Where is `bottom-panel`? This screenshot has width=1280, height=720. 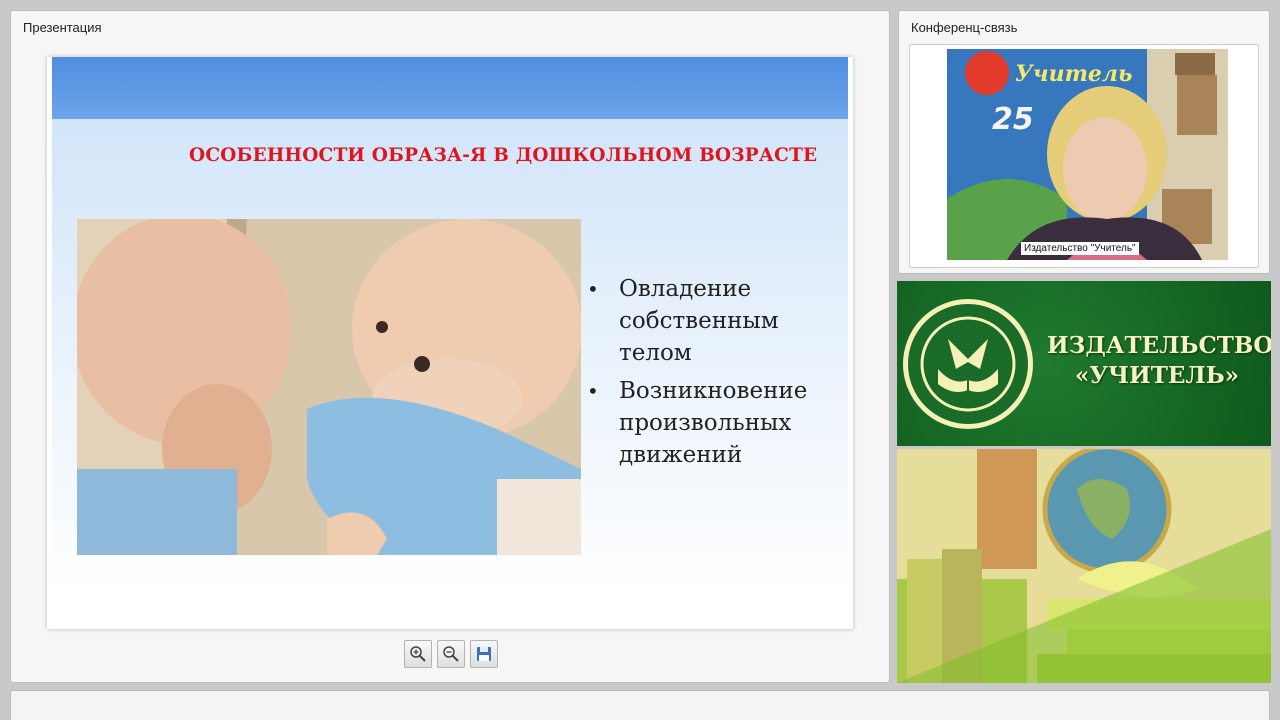
bottom-panel is located at coordinates (640, 705).